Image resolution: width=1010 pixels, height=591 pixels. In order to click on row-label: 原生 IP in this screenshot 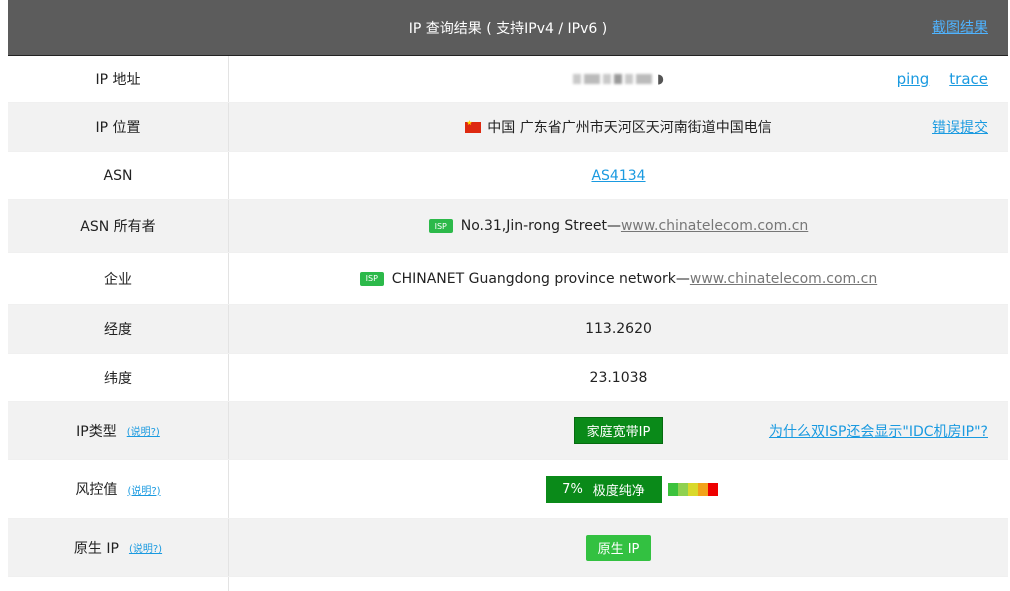, I will do `click(96, 548)`.